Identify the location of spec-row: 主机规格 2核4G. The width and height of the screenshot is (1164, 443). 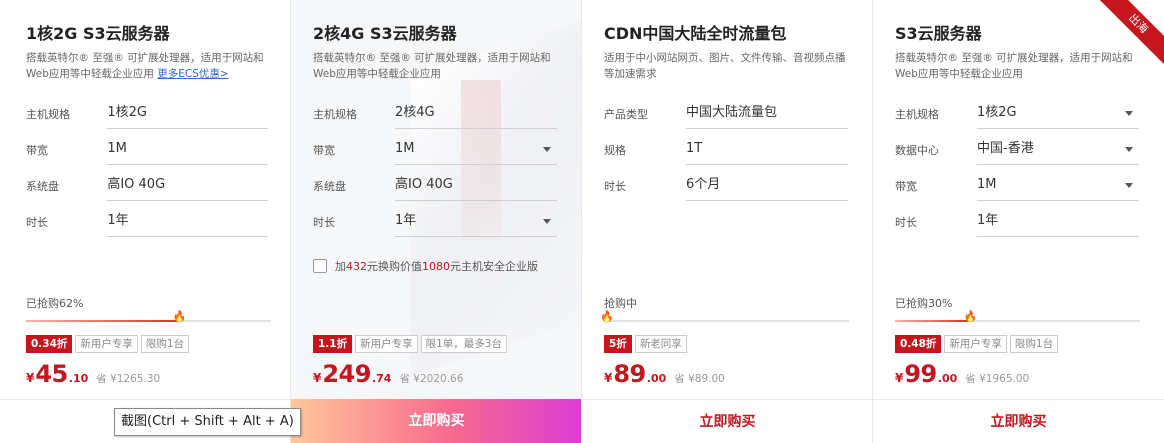
(436, 114).